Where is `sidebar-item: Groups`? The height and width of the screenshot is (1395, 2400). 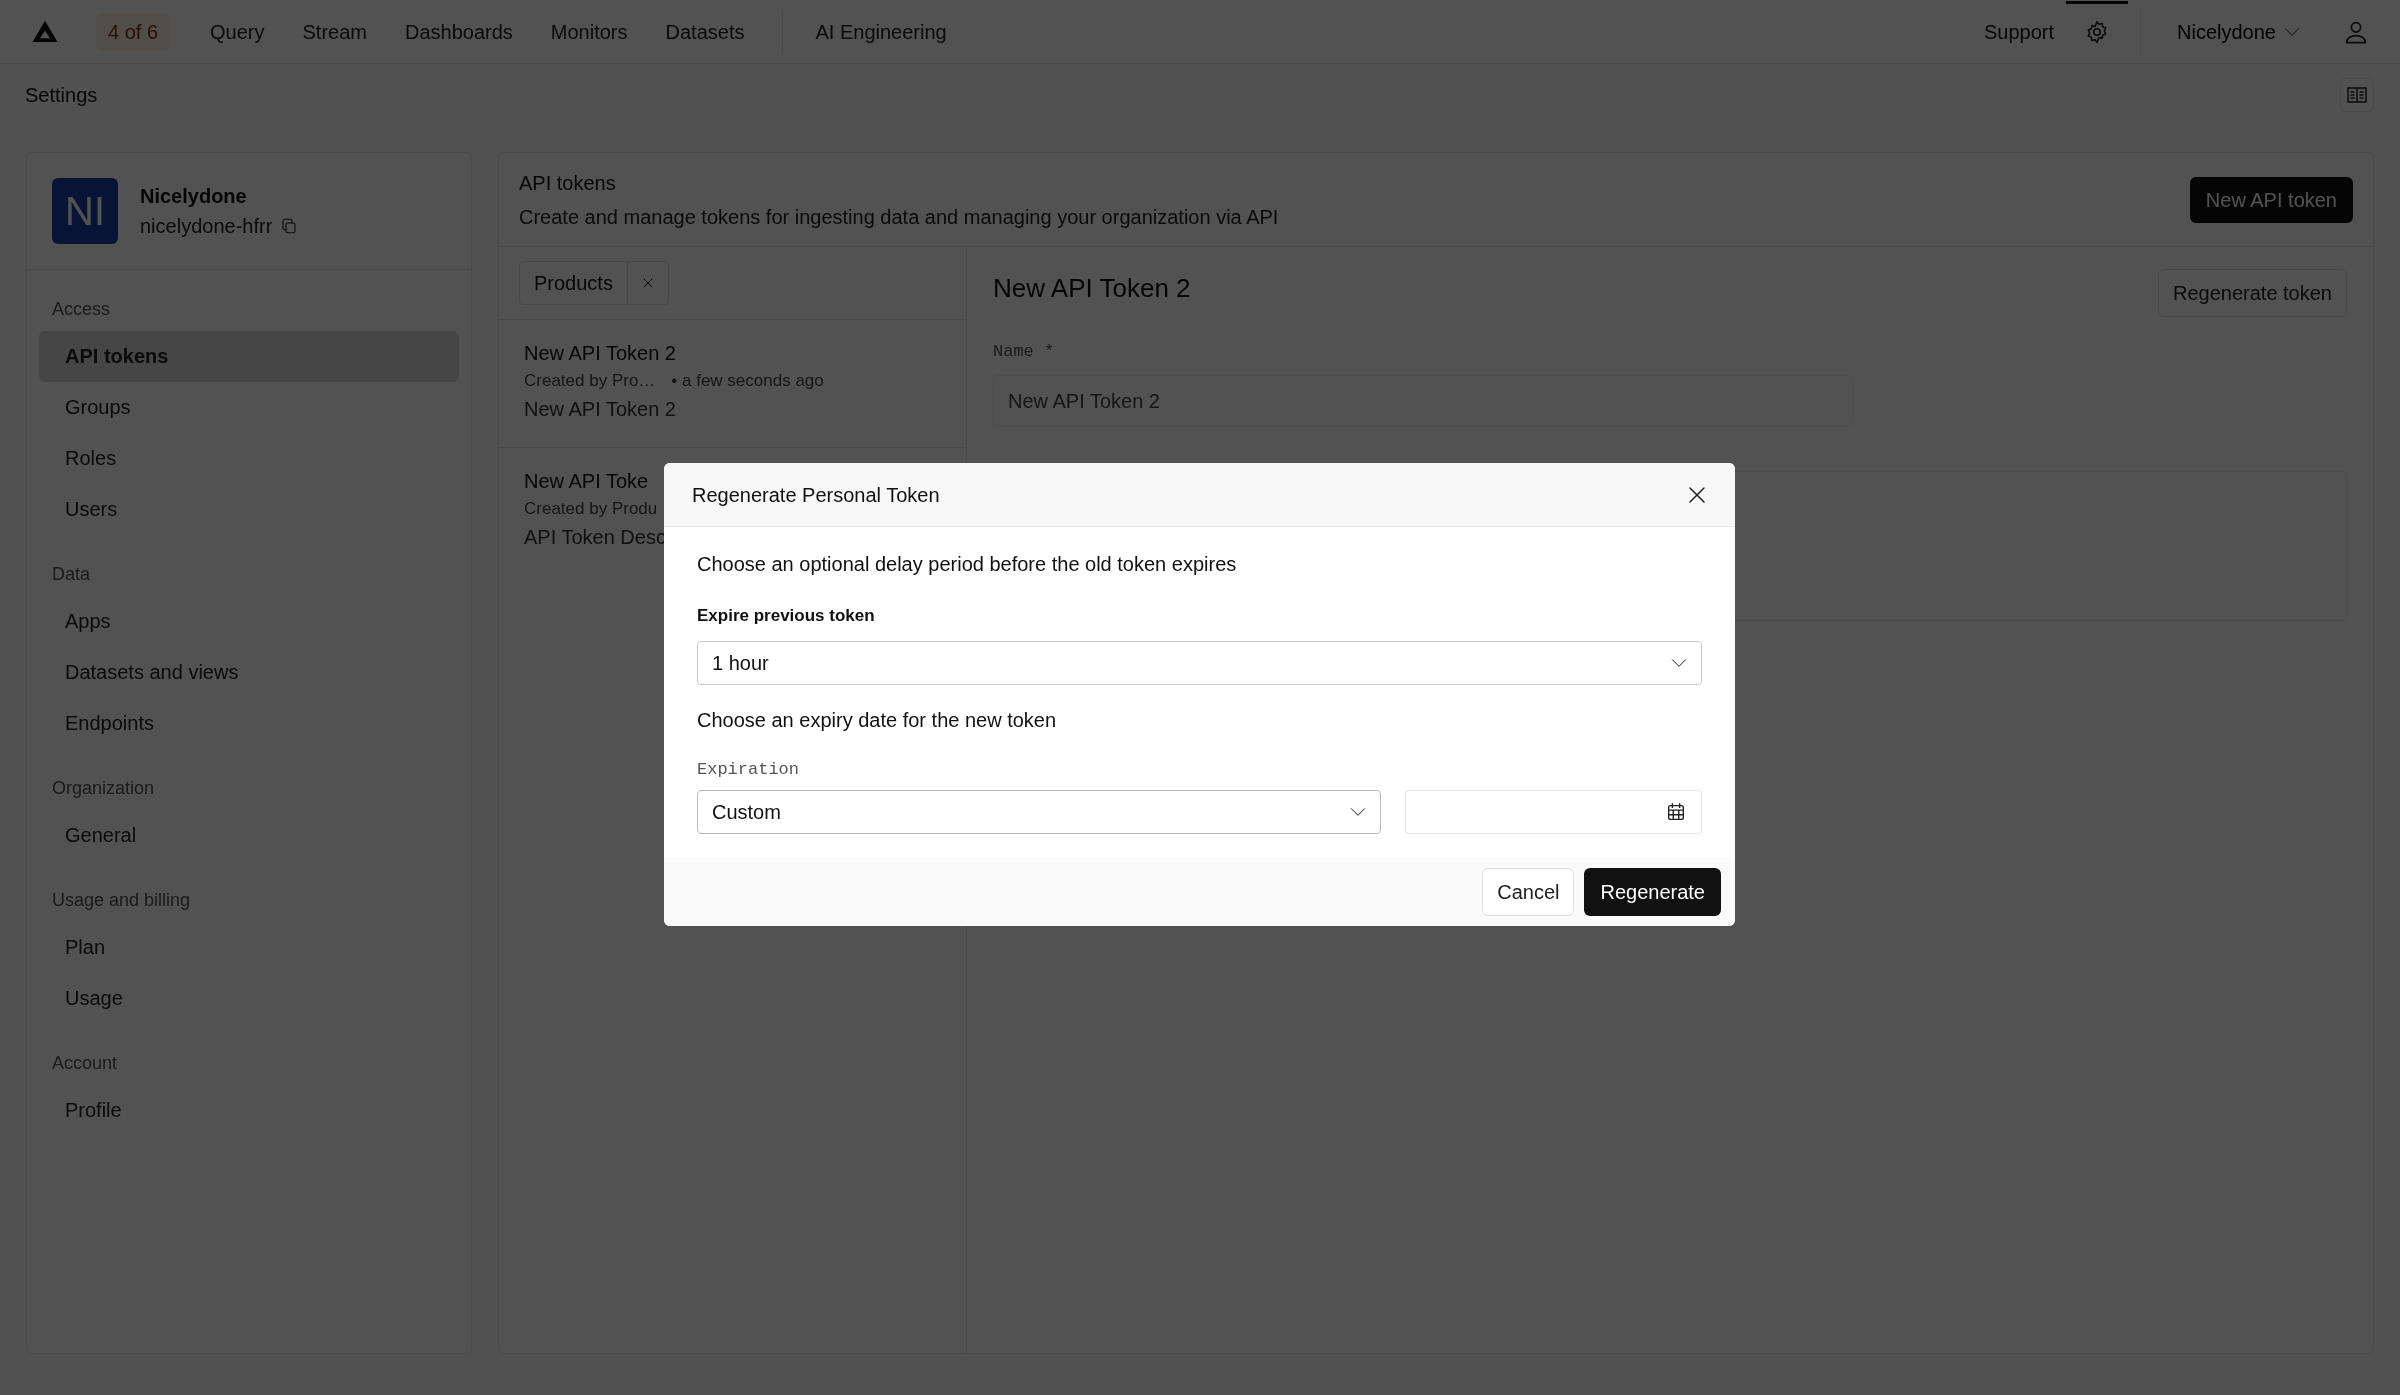
sidebar-item: Groups is located at coordinates (249, 407).